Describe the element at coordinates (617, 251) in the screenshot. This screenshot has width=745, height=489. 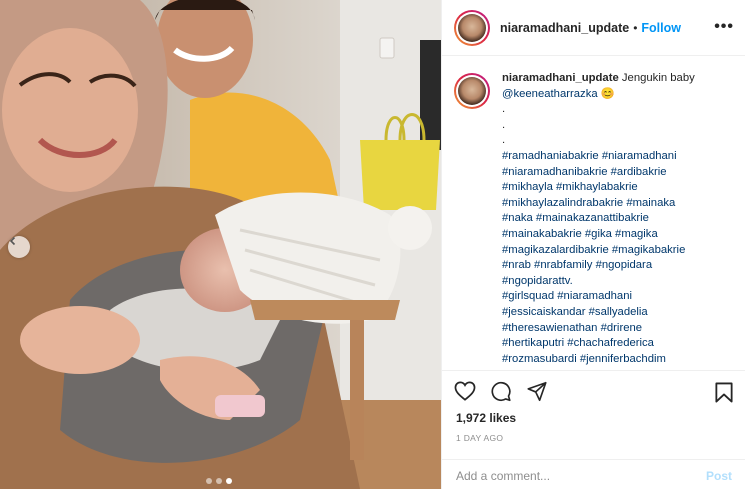
I see `hashtag-line: #magikazalardibakrie #magikabakrie` at that location.